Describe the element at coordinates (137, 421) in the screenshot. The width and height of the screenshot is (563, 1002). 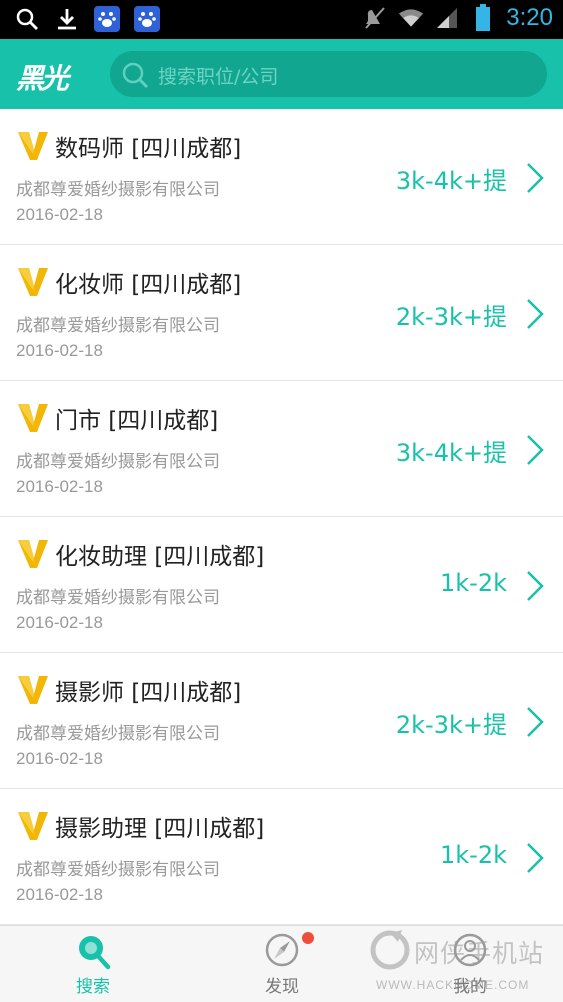
I see `job-title: 门市 [四川成都]` at that location.